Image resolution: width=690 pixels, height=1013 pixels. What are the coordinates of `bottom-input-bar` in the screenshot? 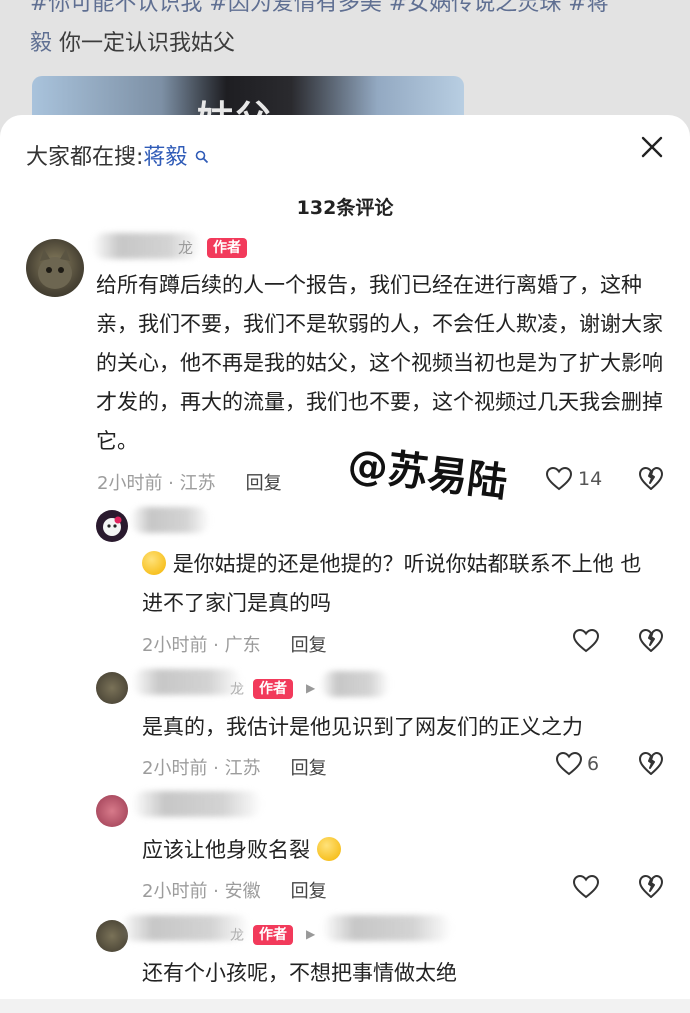 It's located at (345, 1006).